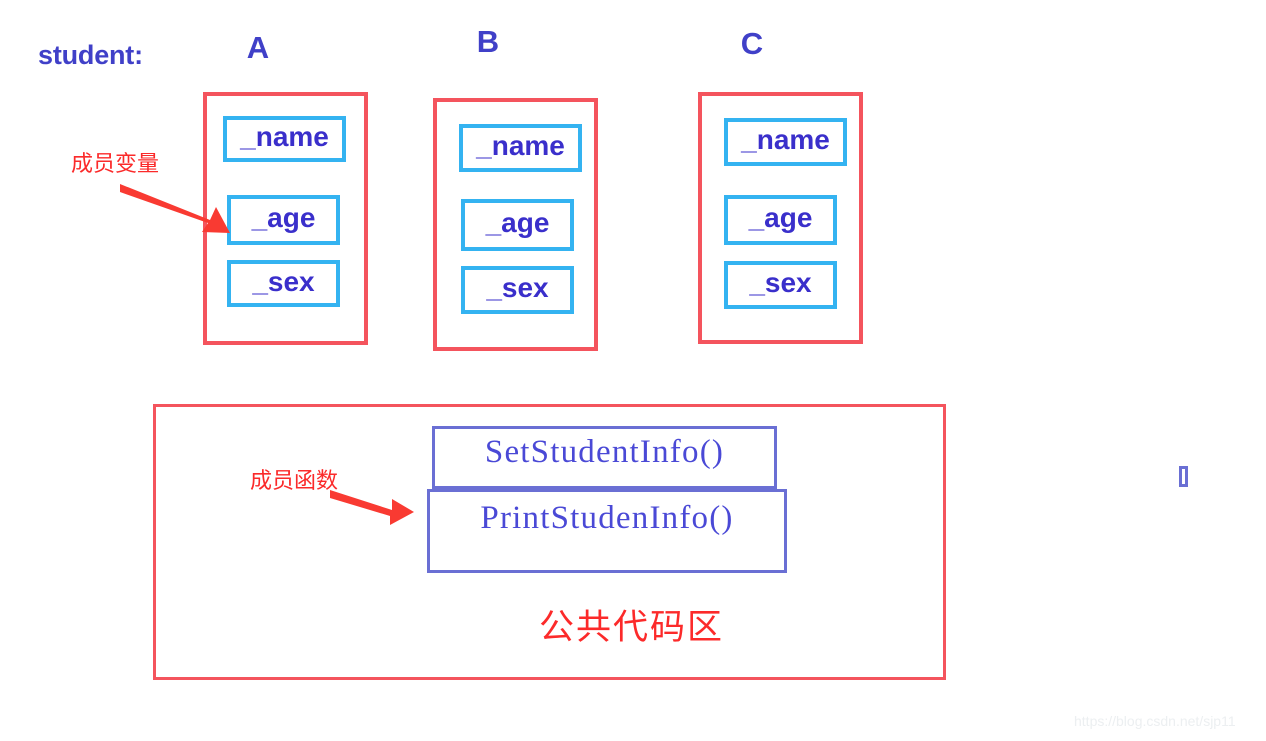  I want to click on member-box-a-age: _age, so click(283, 220).